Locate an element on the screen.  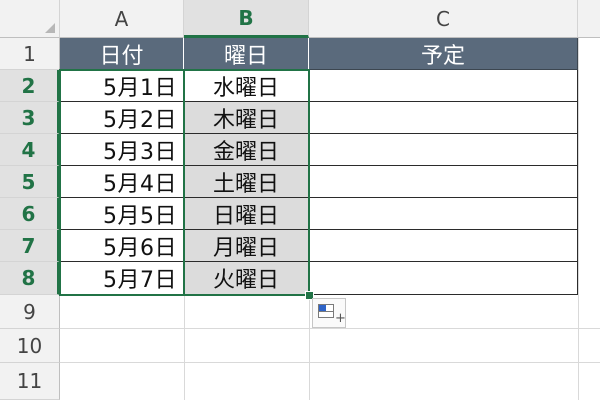
cell-a1: 日付 is located at coordinates (122, 54).